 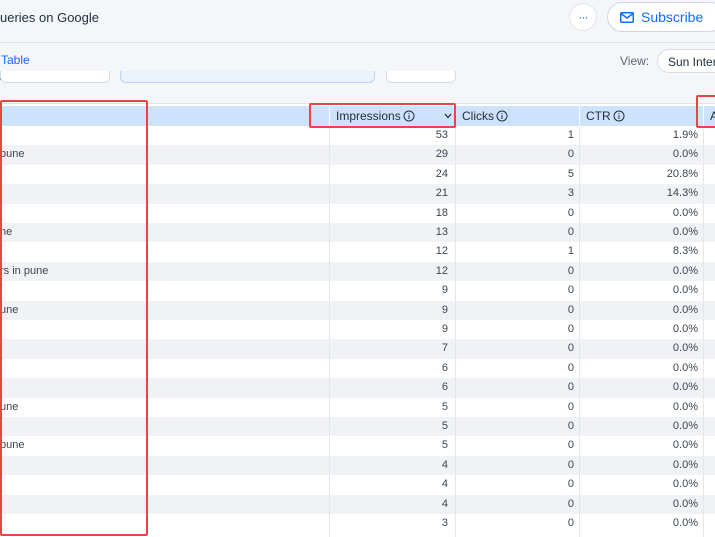 I want to click on impressions-header-highlight, so click(x=382, y=115).